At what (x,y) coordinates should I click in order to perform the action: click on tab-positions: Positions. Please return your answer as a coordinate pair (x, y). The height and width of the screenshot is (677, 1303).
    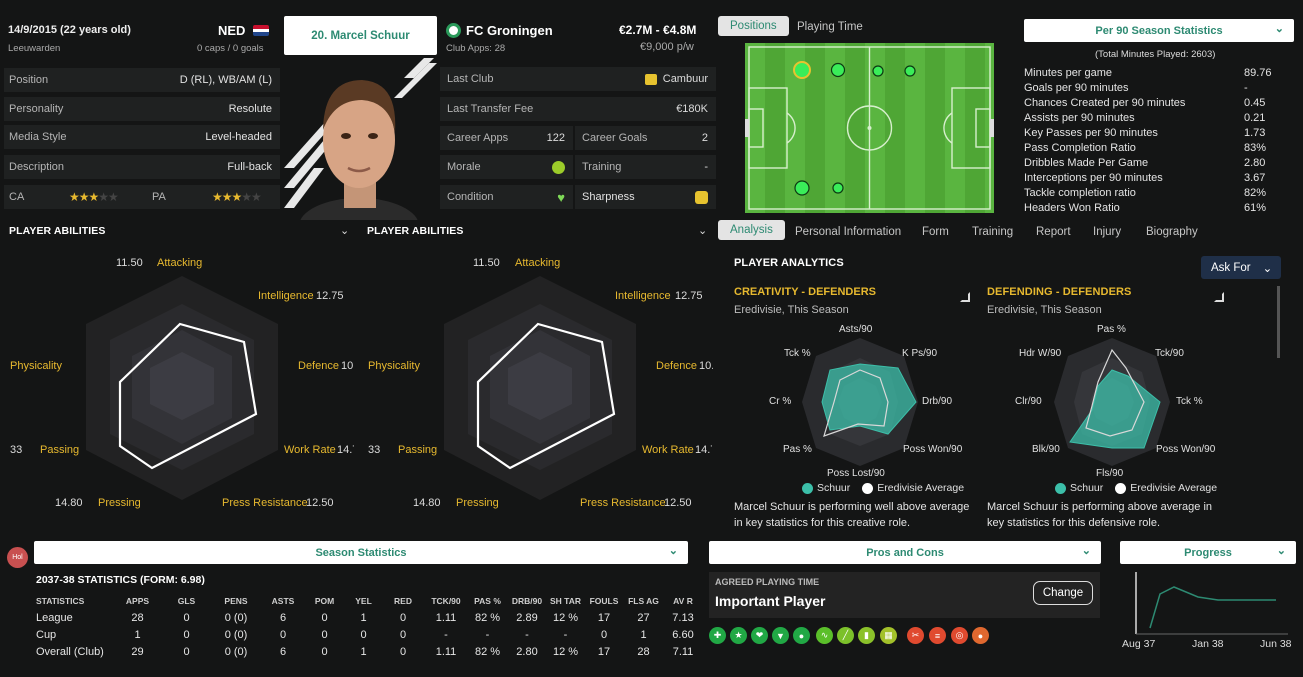
    Looking at the image, I should click on (753, 26).